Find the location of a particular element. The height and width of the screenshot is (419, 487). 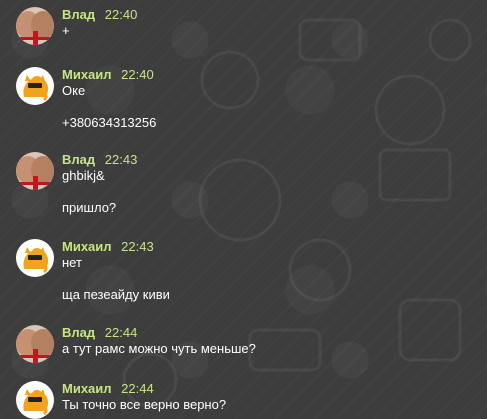

message-text: пришло? is located at coordinates (89, 207).